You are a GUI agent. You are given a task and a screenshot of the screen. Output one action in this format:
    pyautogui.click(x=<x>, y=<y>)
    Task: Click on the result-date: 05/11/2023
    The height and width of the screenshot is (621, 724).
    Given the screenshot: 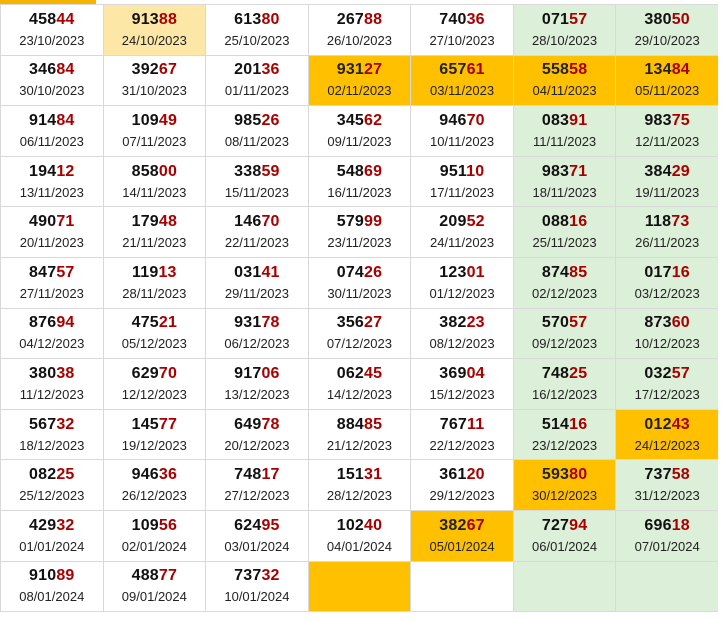 What is the action you would take?
    pyautogui.click(x=667, y=91)
    